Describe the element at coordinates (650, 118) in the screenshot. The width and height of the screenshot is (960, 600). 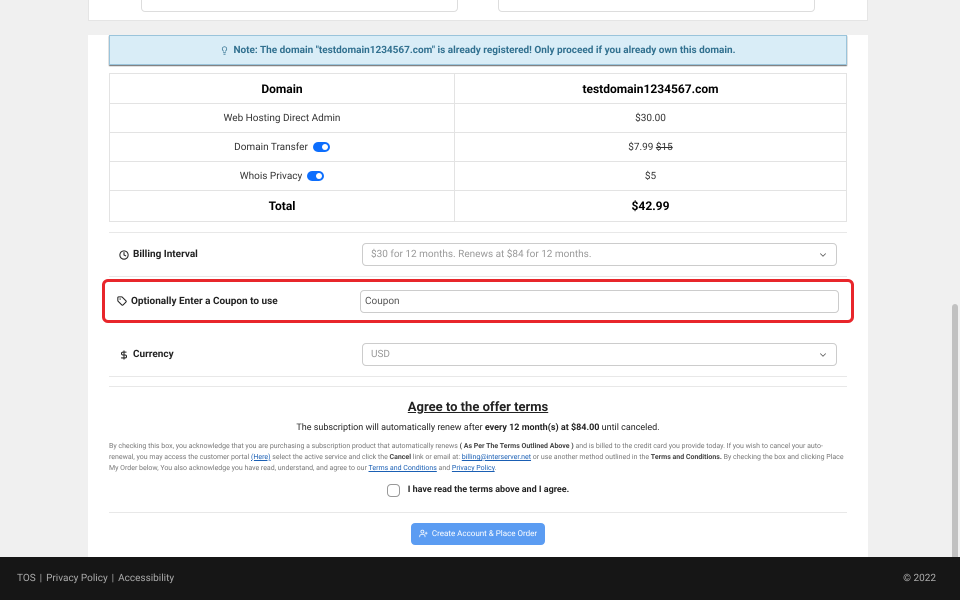
I see `price-text: $30.00` at that location.